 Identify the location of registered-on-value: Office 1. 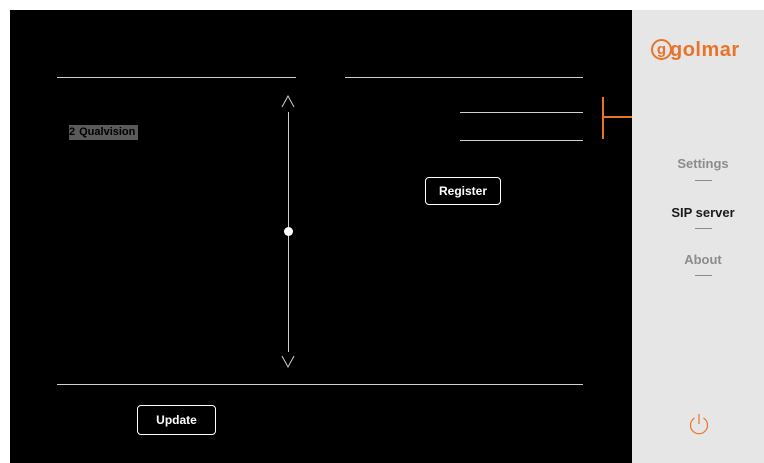
(479, 362).